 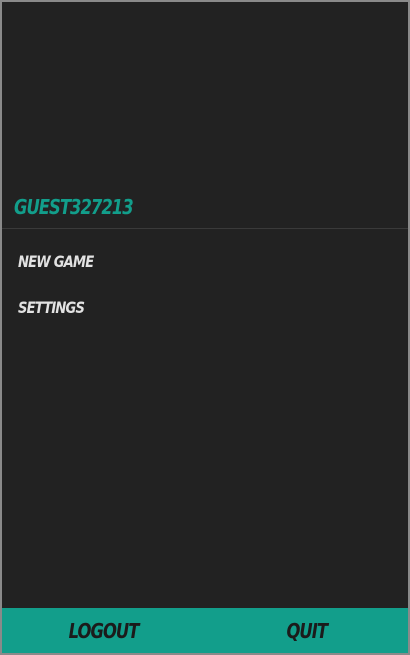 I want to click on username-label: GUEST327213, so click(x=74, y=207).